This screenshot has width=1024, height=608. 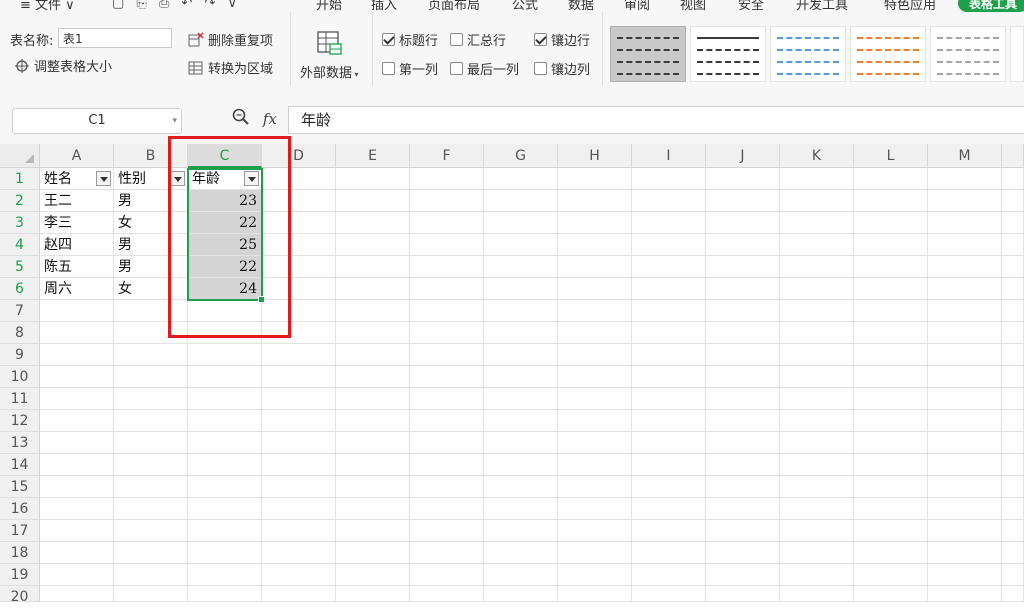 I want to click on column-header: M, so click(x=965, y=156).